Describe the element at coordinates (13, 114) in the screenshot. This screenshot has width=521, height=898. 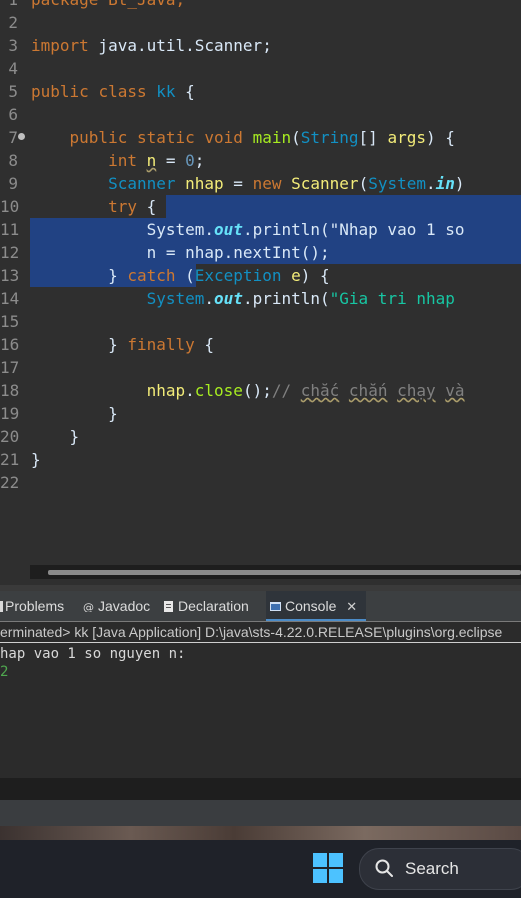
I see `line-number: 6` at that location.